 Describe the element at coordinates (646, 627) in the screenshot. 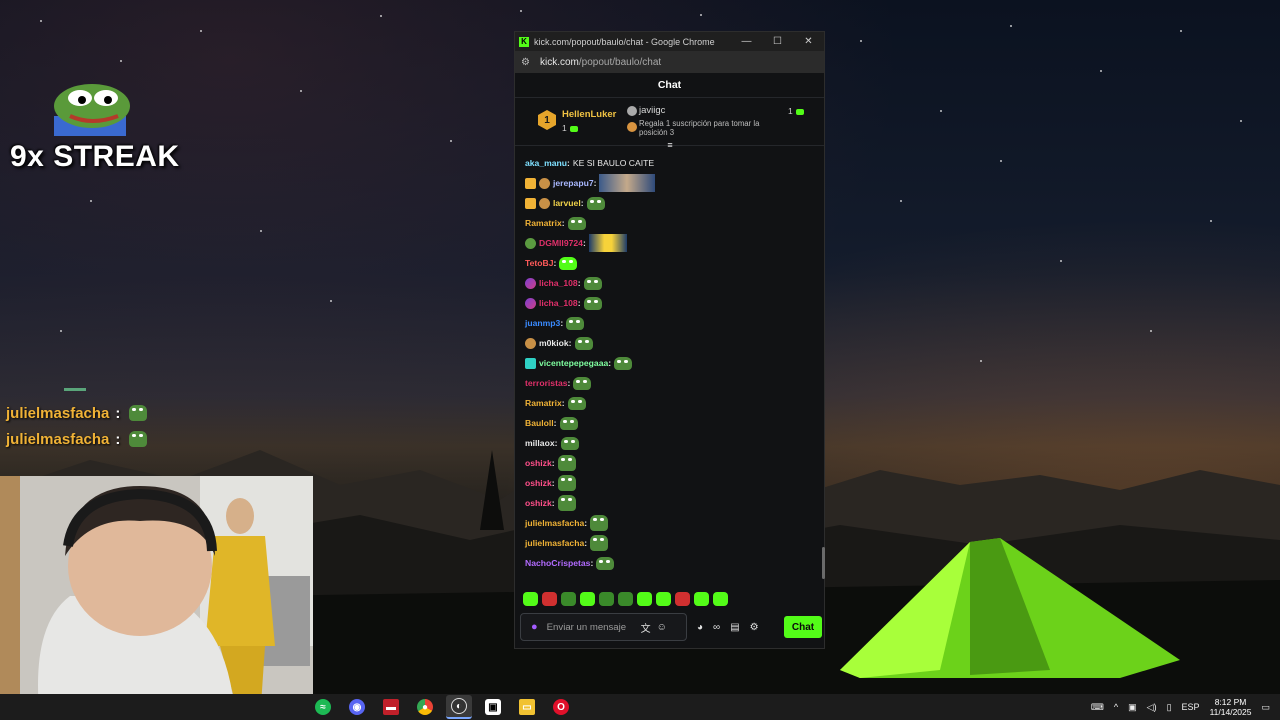

I see `translate-icon: 文` at that location.